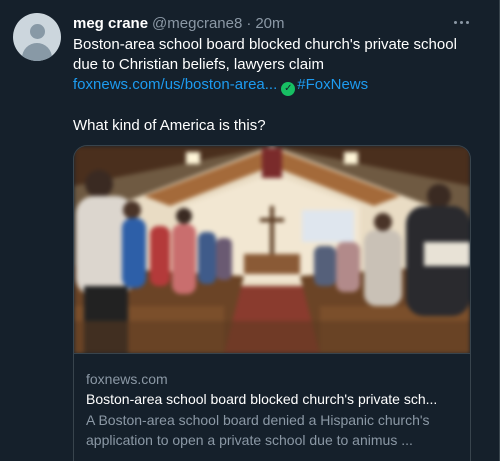  Describe the element at coordinates (198, 64) in the screenshot. I see `tweet-text-line: due to Christian beliefs, lawyers claim` at that location.